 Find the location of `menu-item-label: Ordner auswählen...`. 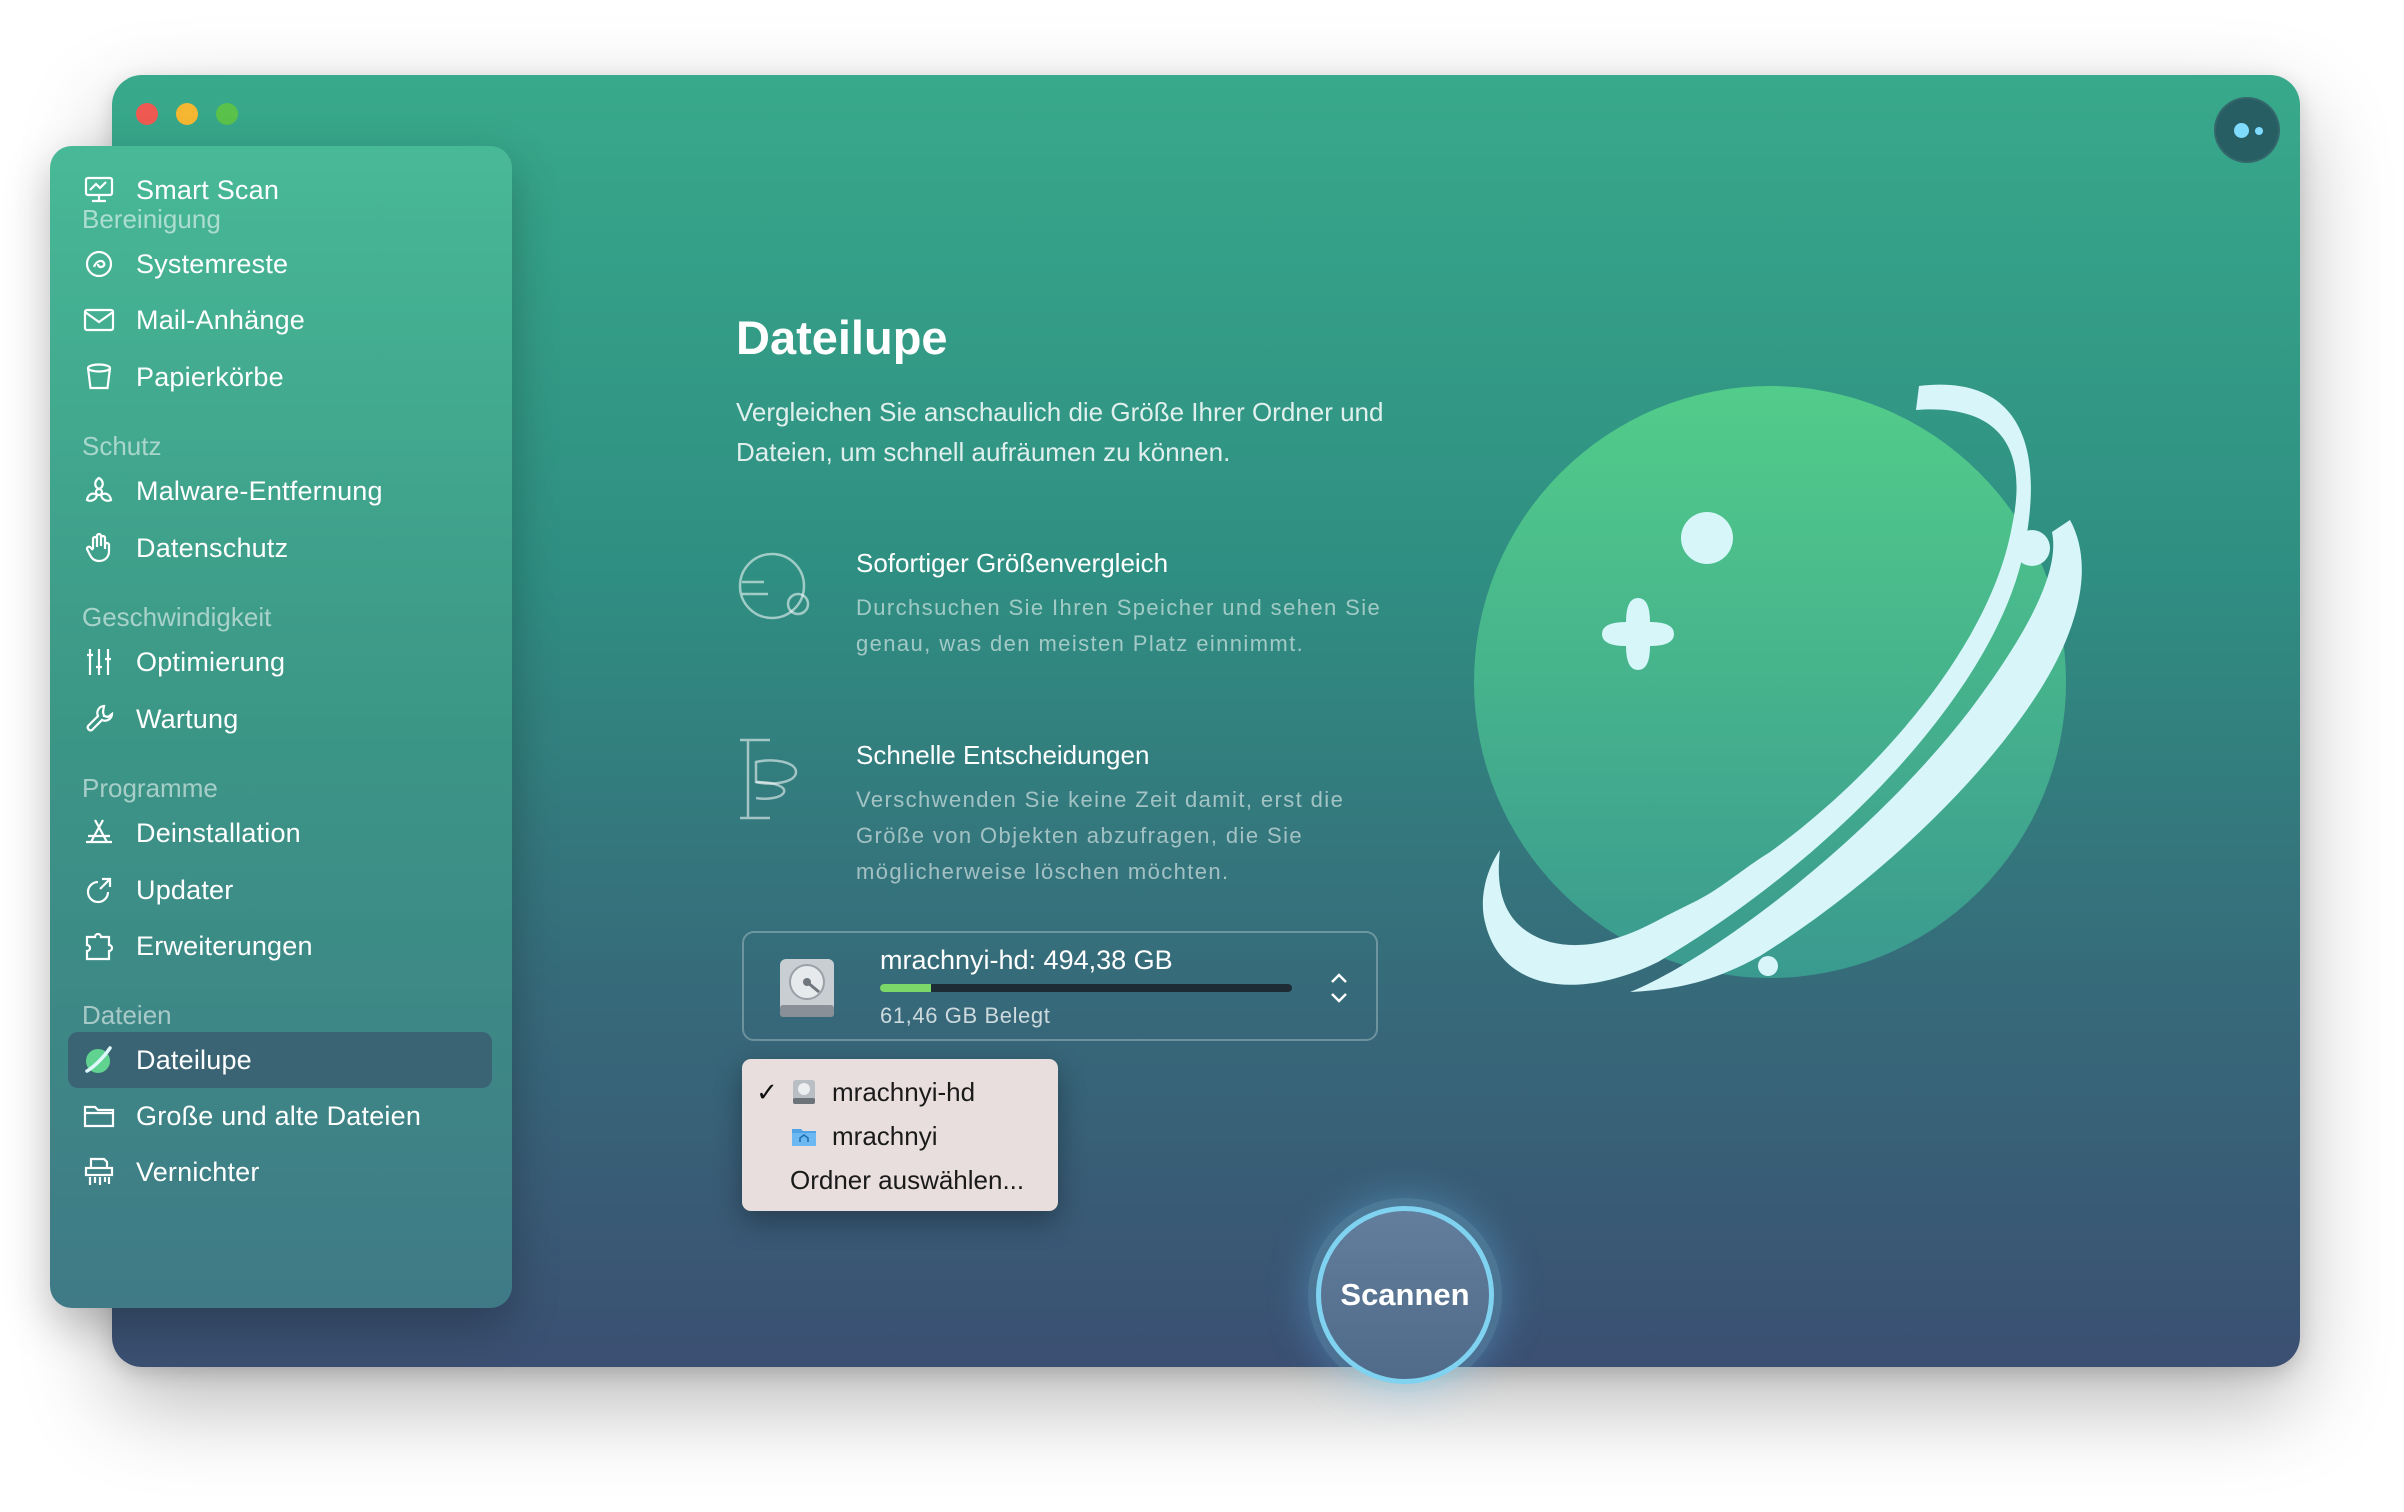

menu-item-label: Ordner auswählen... is located at coordinates (907, 1179).